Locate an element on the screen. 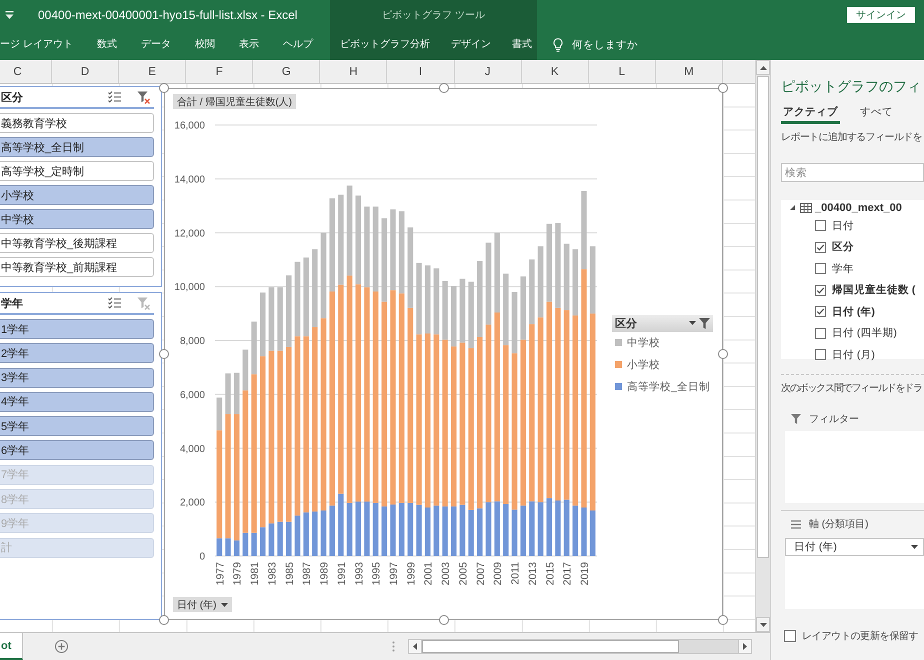 The height and width of the screenshot is (660, 924). field-button: 日付 (年) is located at coordinates (202, 604).